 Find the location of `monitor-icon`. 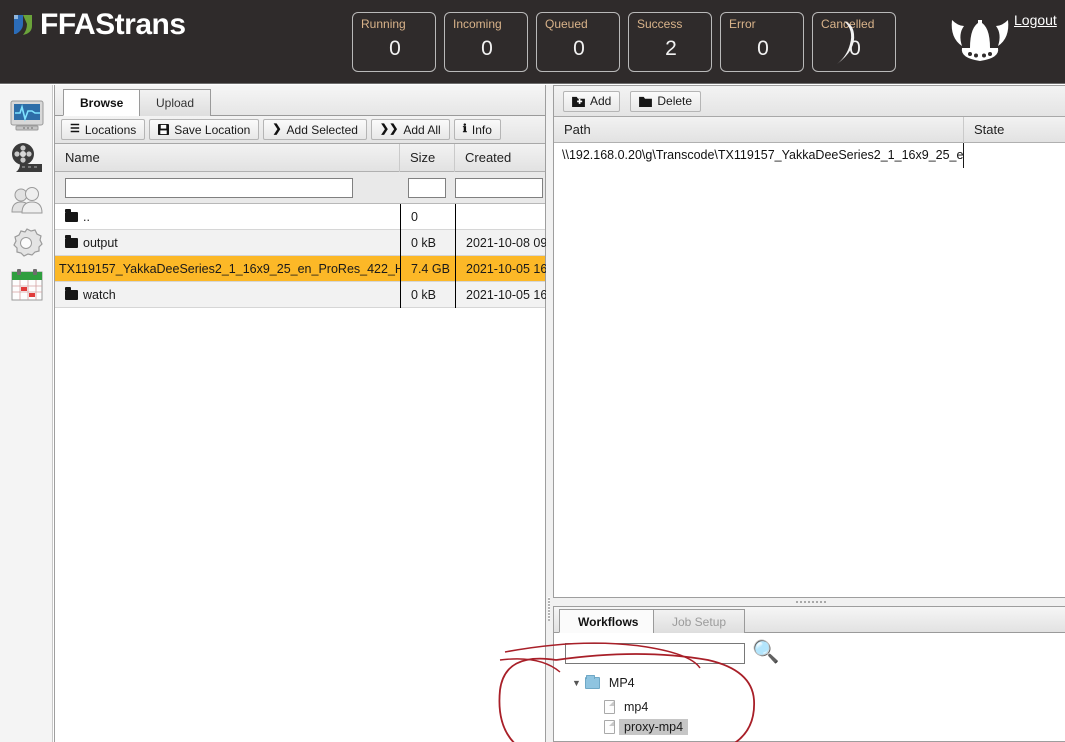

monitor-icon is located at coordinates (27, 117).